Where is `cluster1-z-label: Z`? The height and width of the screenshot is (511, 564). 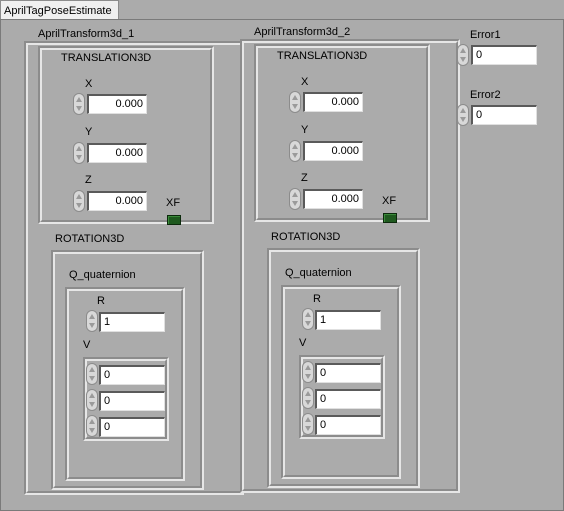
cluster1-z-label: Z is located at coordinates (88, 180).